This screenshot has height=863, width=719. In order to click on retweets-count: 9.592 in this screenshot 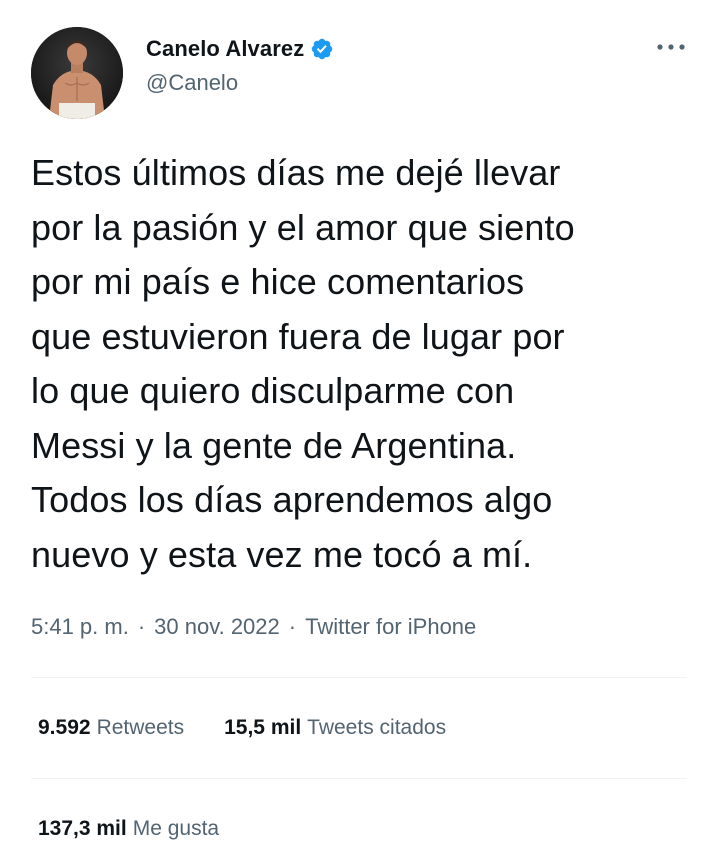, I will do `click(64, 727)`.